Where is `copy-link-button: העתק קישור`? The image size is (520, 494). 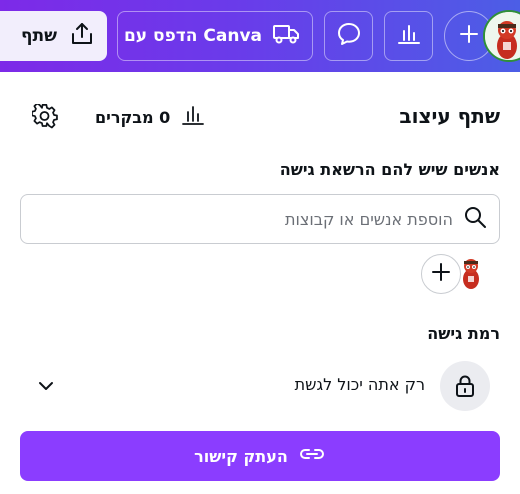 copy-link-button: העתק קישור is located at coordinates (260, 456).